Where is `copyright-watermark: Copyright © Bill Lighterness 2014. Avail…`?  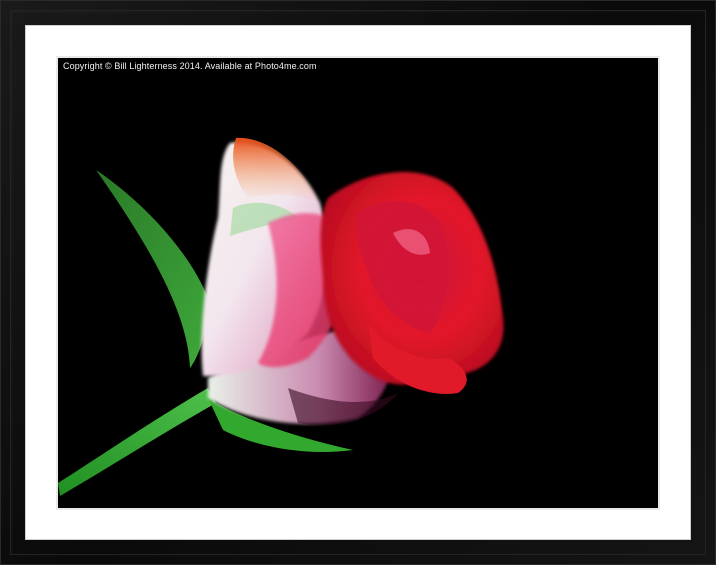 copyright-watermark: Copyright © Bill Lighterness 2014. Avail… is located at coordinates (190, 66).